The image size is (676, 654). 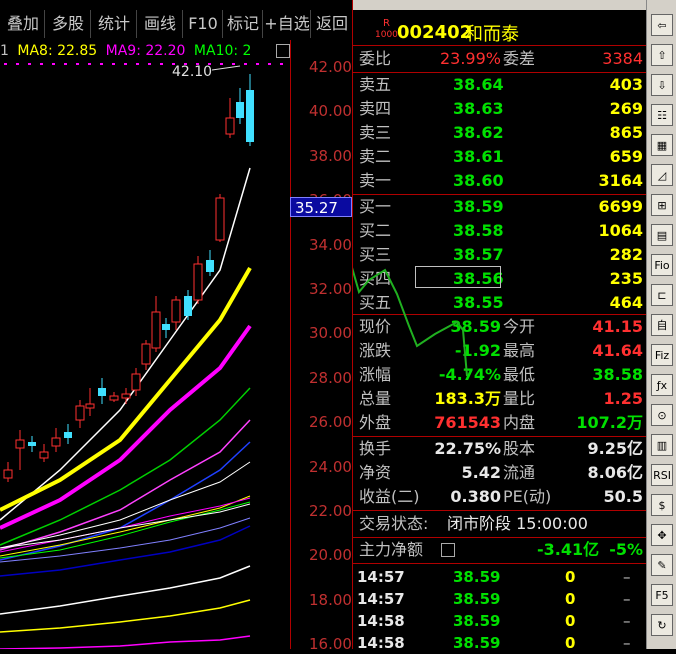 What do you see at coordinates (662, 445) in the screenshot?
I see `bar-icon: ▥` at bounding box center [662, 445].